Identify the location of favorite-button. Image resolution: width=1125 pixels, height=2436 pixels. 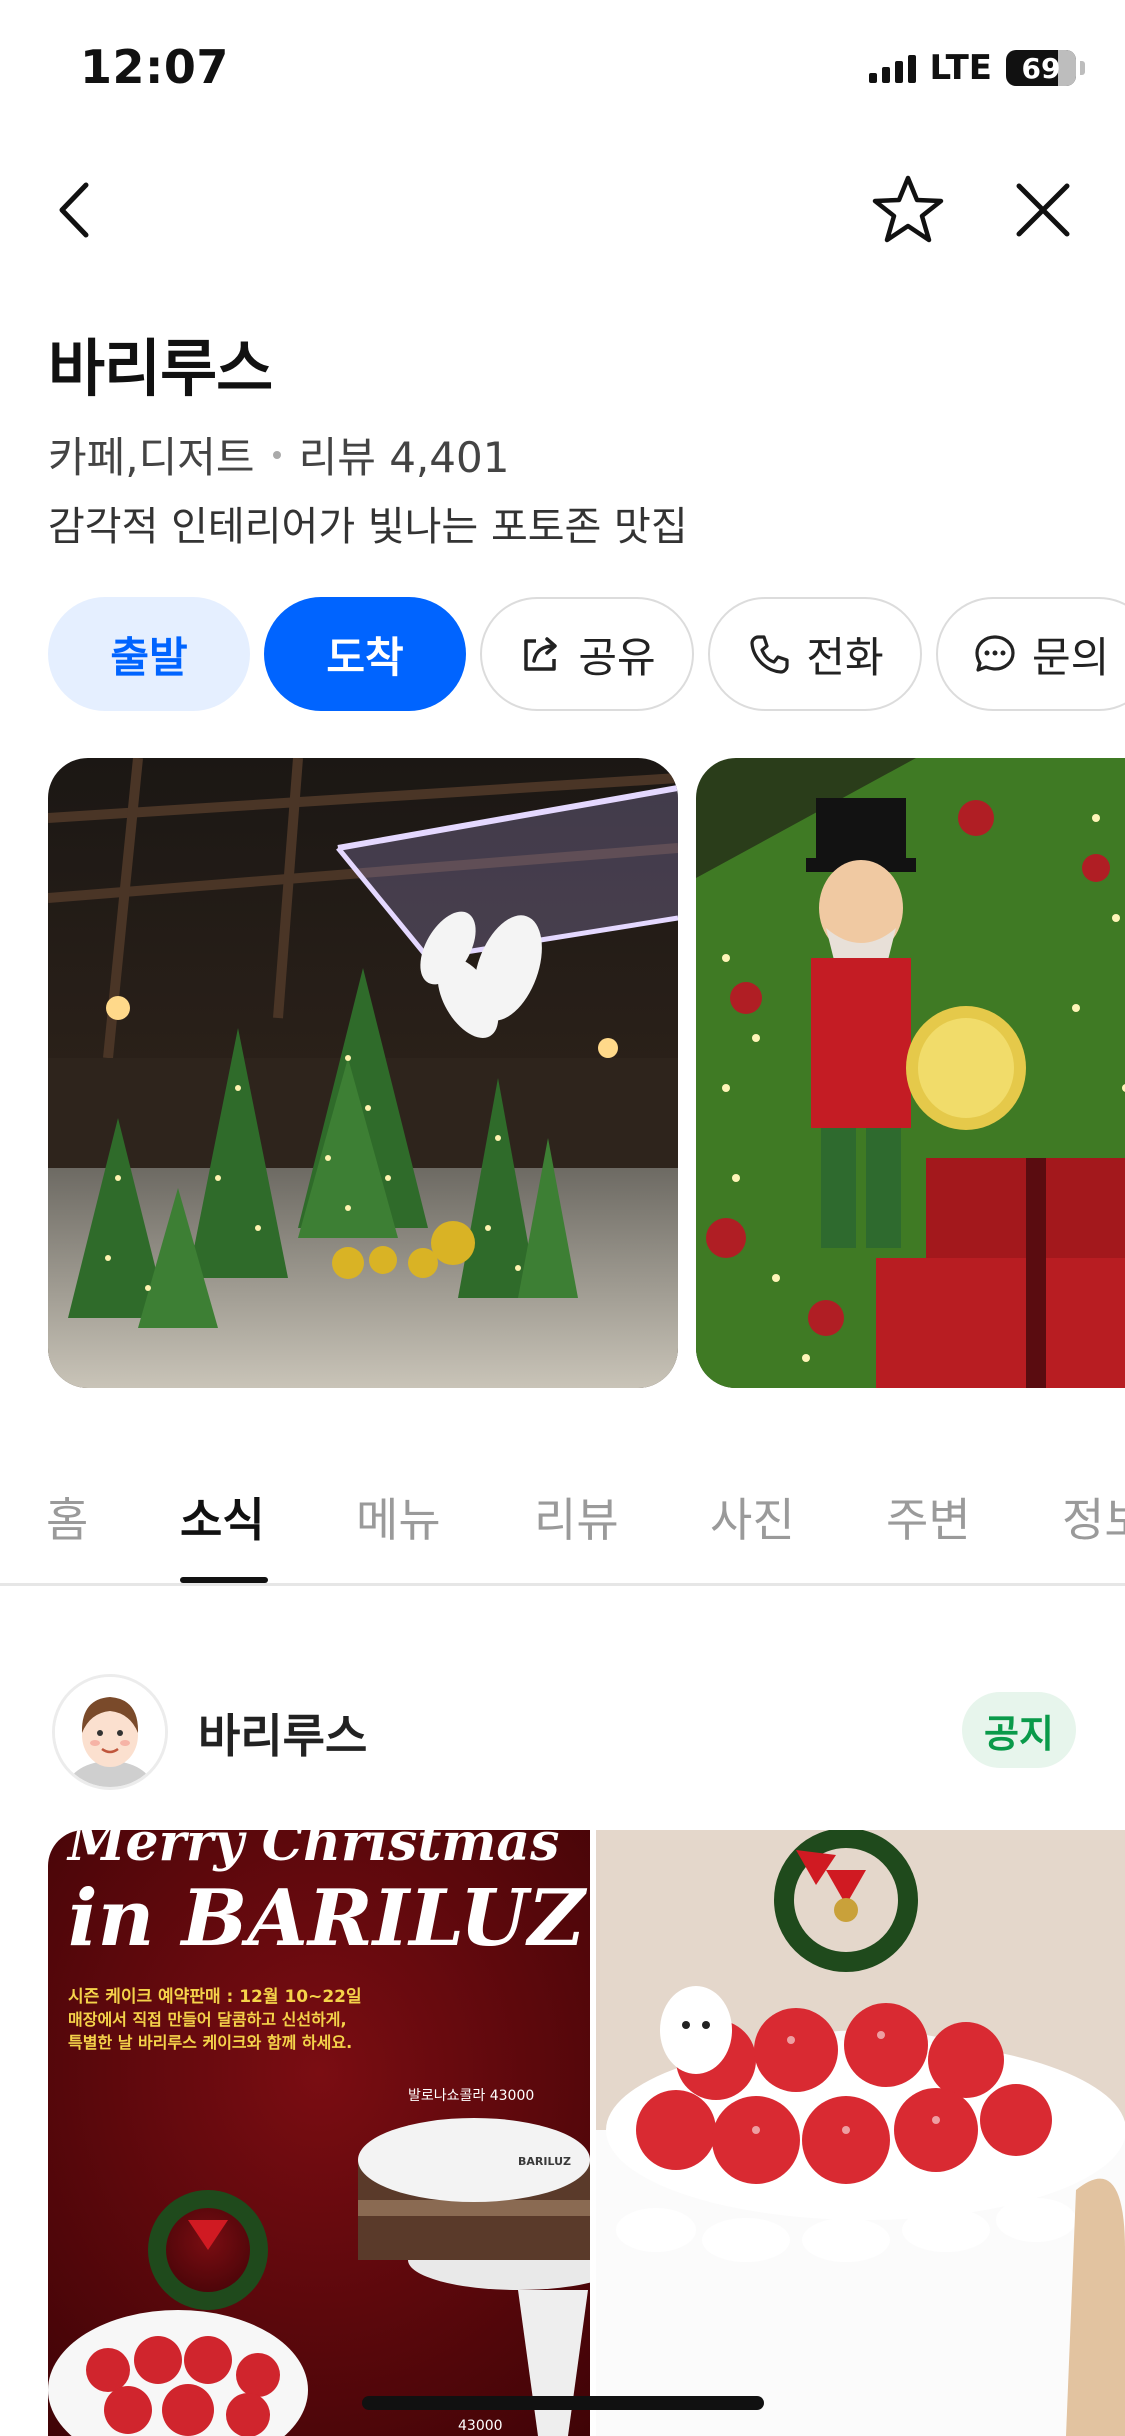
(908, 210).